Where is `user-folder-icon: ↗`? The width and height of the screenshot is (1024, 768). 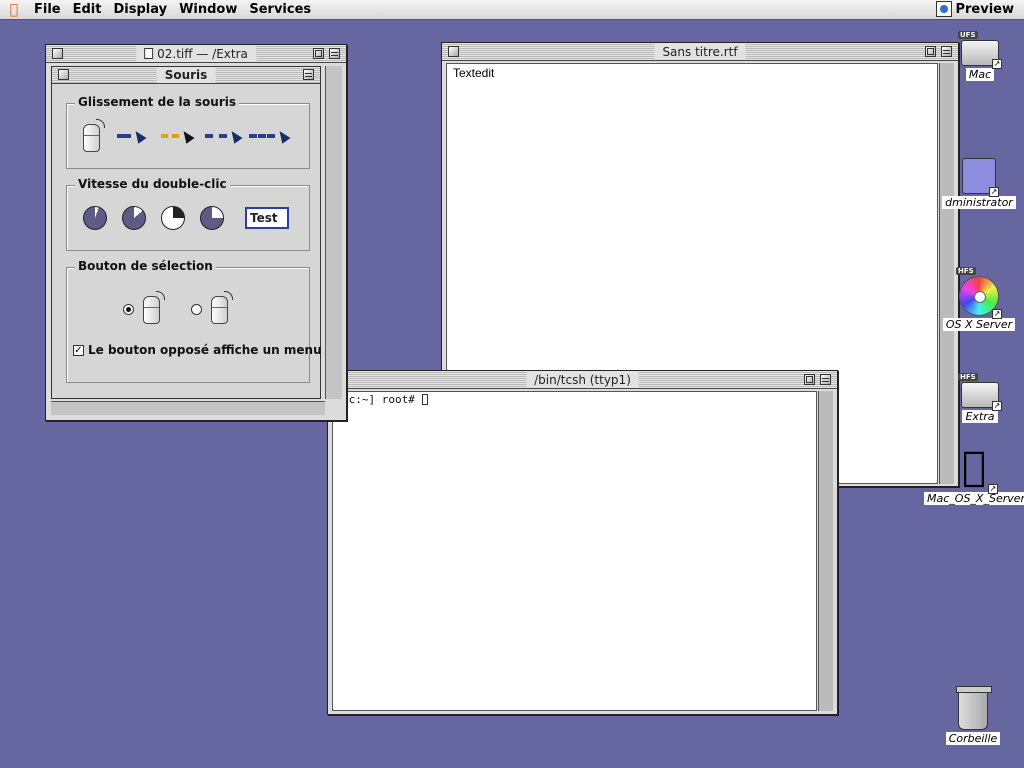
user-folder-icon: ↗ is located at coordinates (980, 177).